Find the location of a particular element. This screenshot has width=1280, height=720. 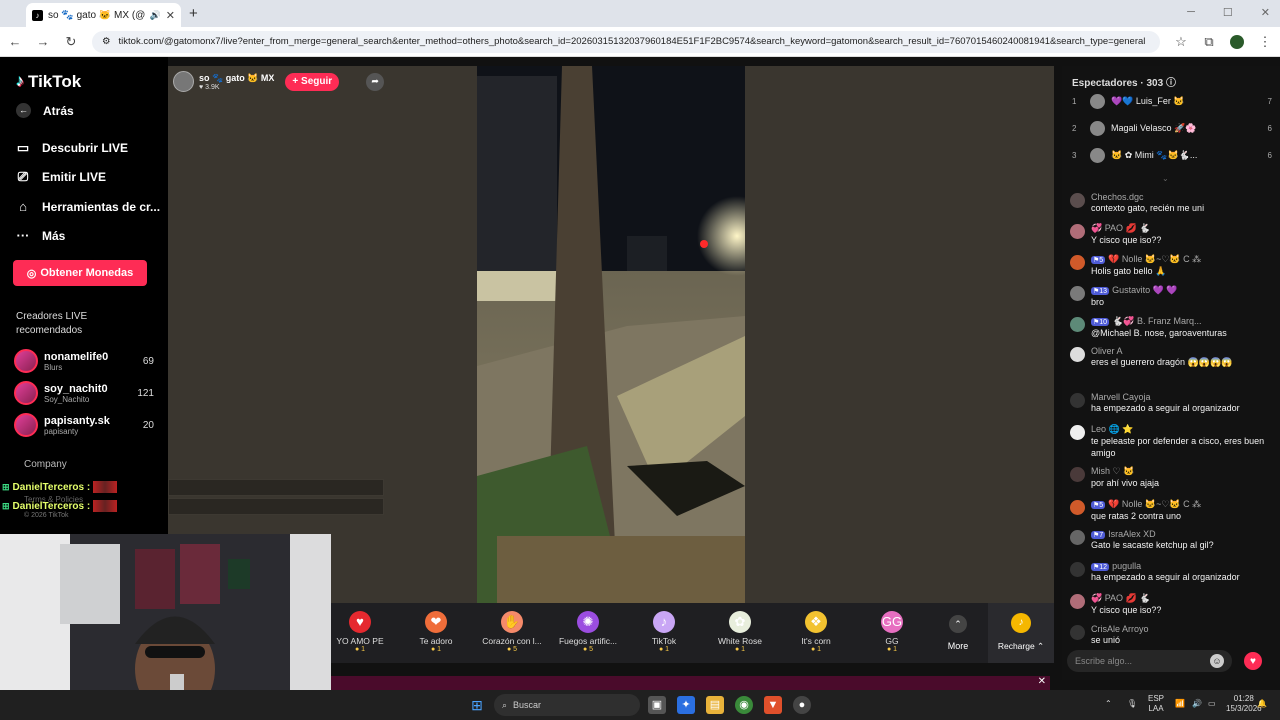

chat-username: Leo 🌐 ⭐ is located at coordinates (1184, 429).